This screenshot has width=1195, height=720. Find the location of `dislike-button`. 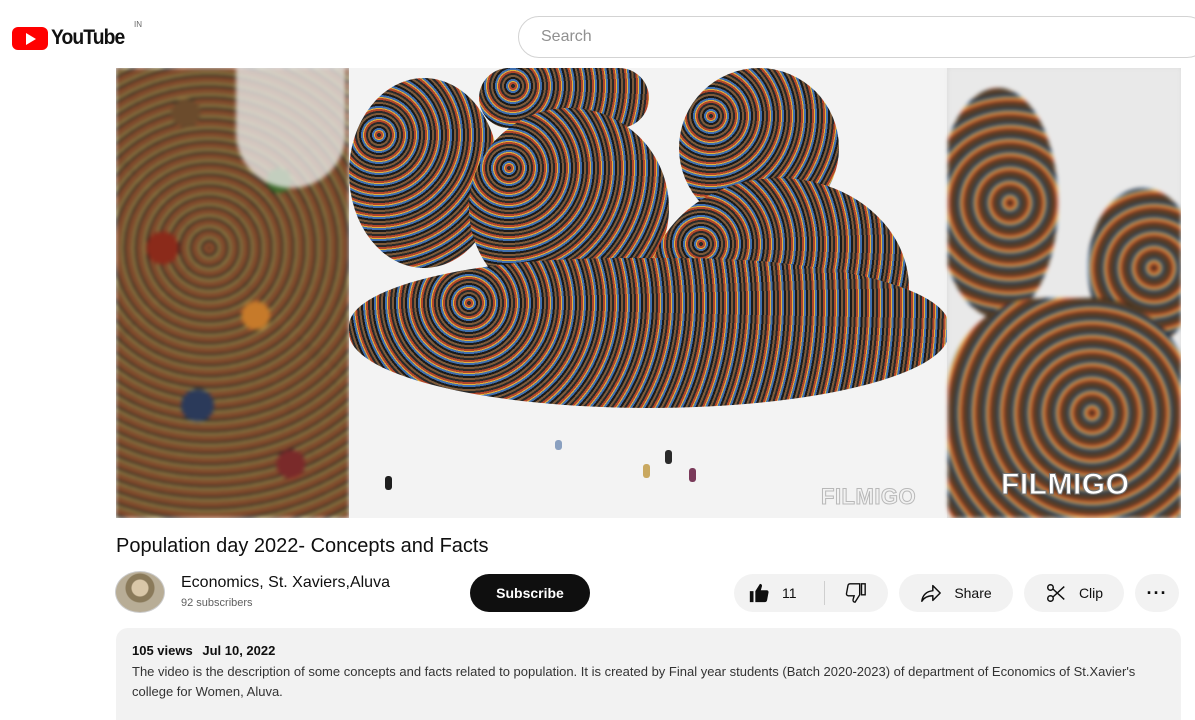

dislike-button is located at coordinates (856, 593).